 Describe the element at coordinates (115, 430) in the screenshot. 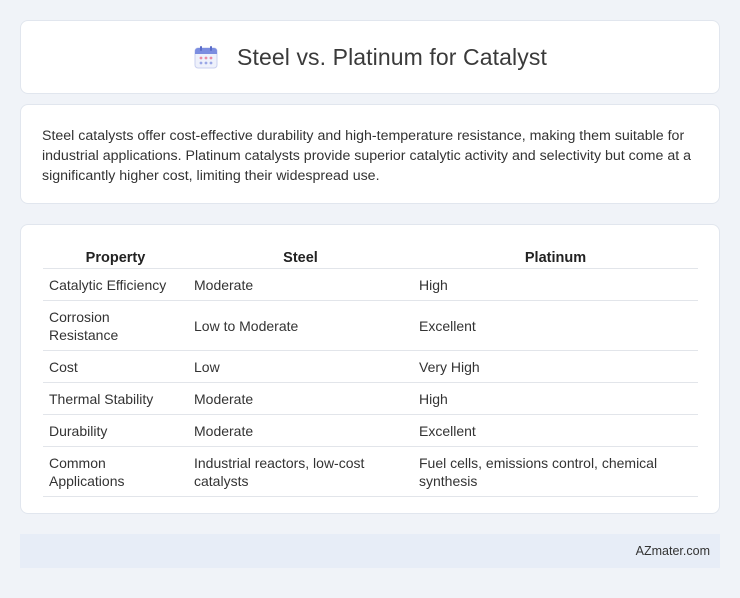

I see `table-cell-property: Durability` at that location.